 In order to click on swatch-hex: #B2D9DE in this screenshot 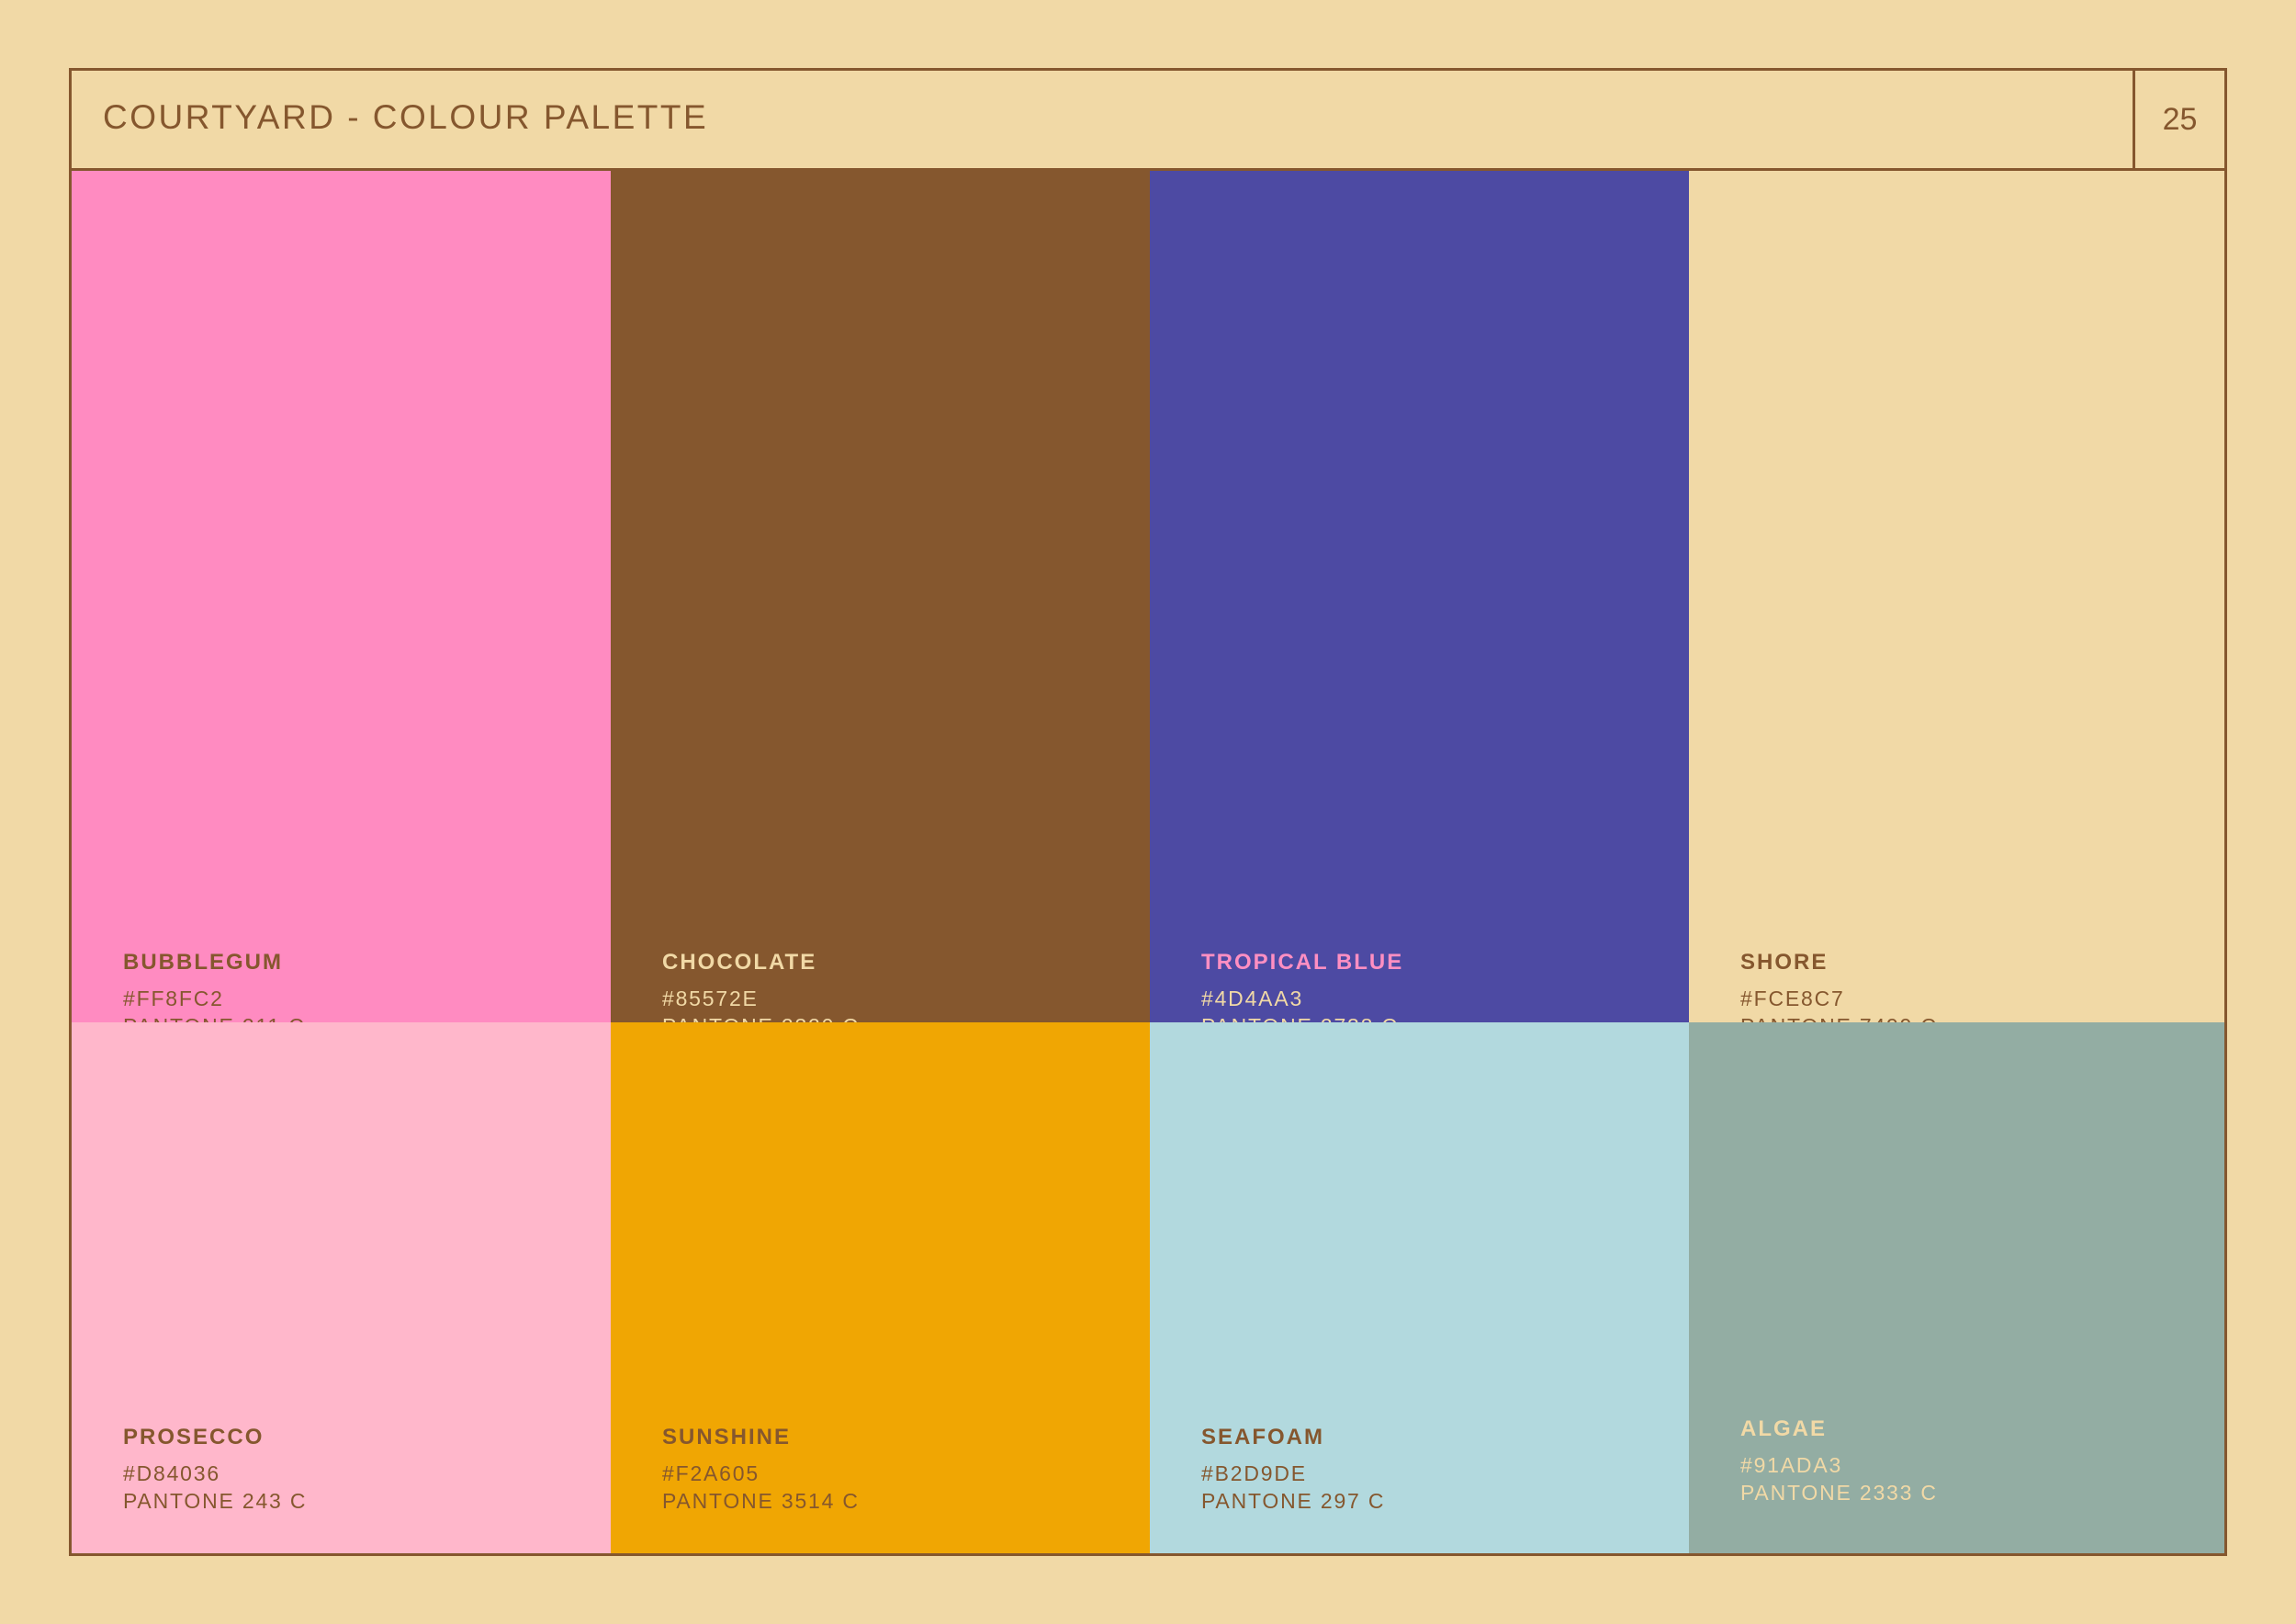, I will do `click(1254, 1473)`.